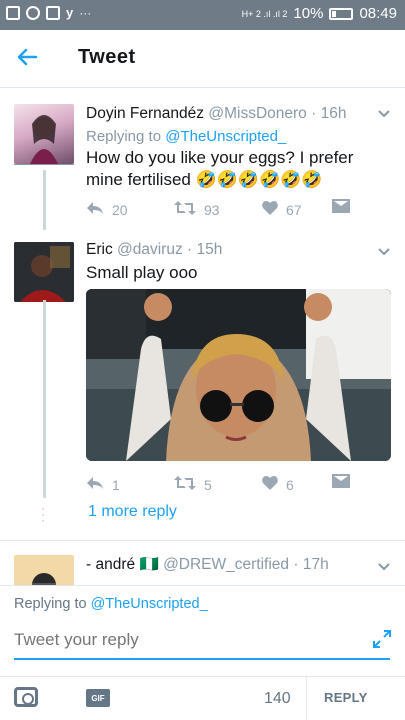 The height and width of the screenshot is (720, 405). I want to click on tweet-actions: 20 93 67, so click(221, 209).